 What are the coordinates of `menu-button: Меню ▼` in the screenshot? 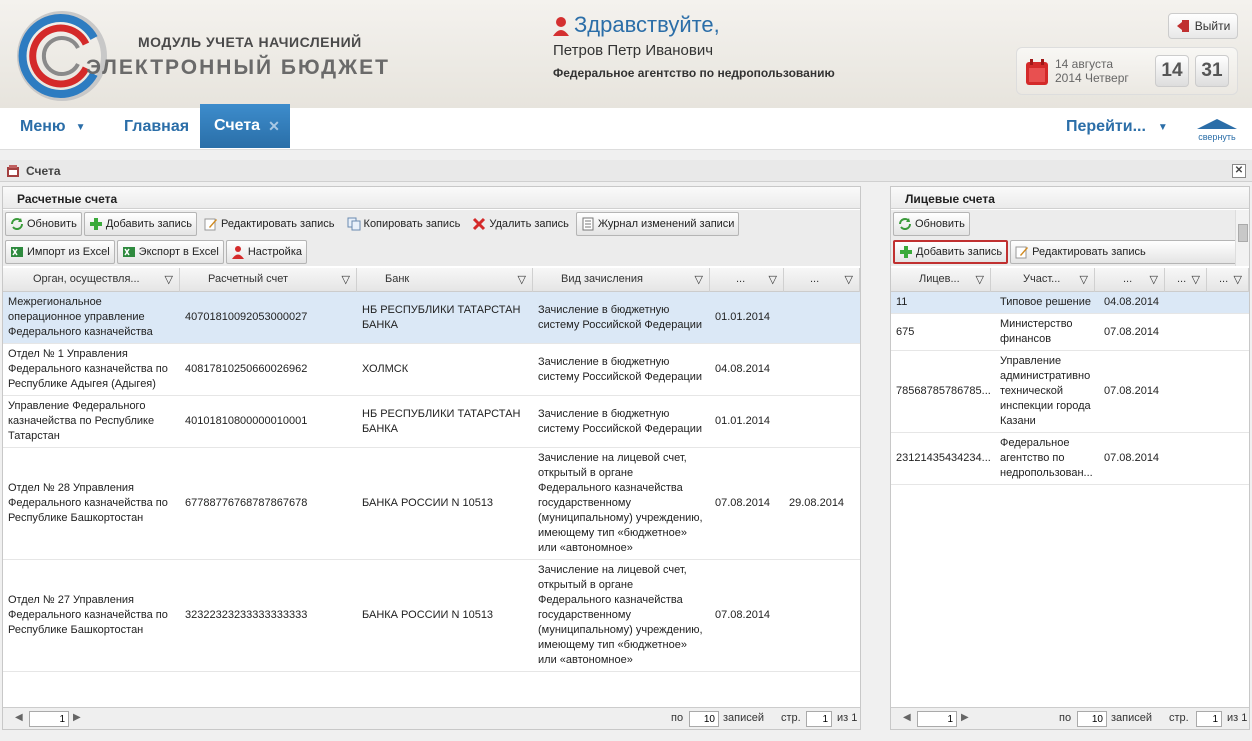 It's located at (52, 127).